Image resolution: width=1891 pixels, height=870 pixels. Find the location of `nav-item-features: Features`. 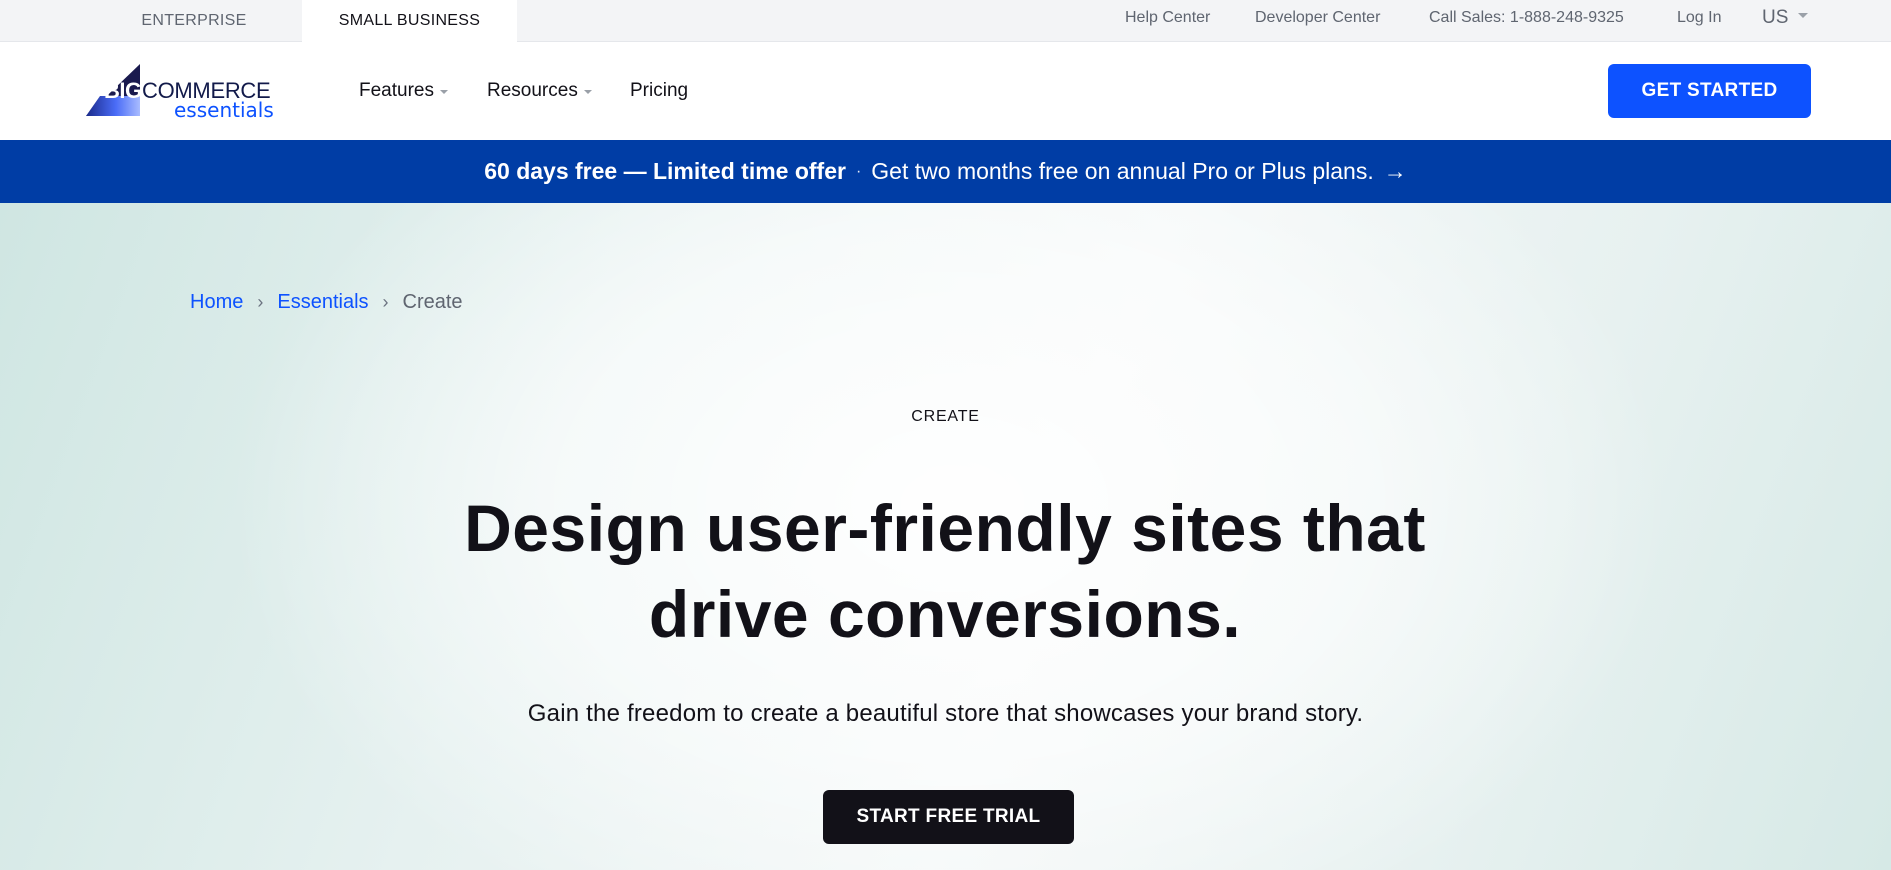

nav-item-features: Features is located at coordinates (403, 91).